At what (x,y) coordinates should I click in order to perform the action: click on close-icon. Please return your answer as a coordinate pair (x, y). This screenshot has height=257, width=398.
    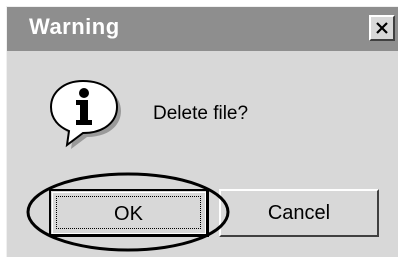
    Looking at the image, I should click on (382, 28).